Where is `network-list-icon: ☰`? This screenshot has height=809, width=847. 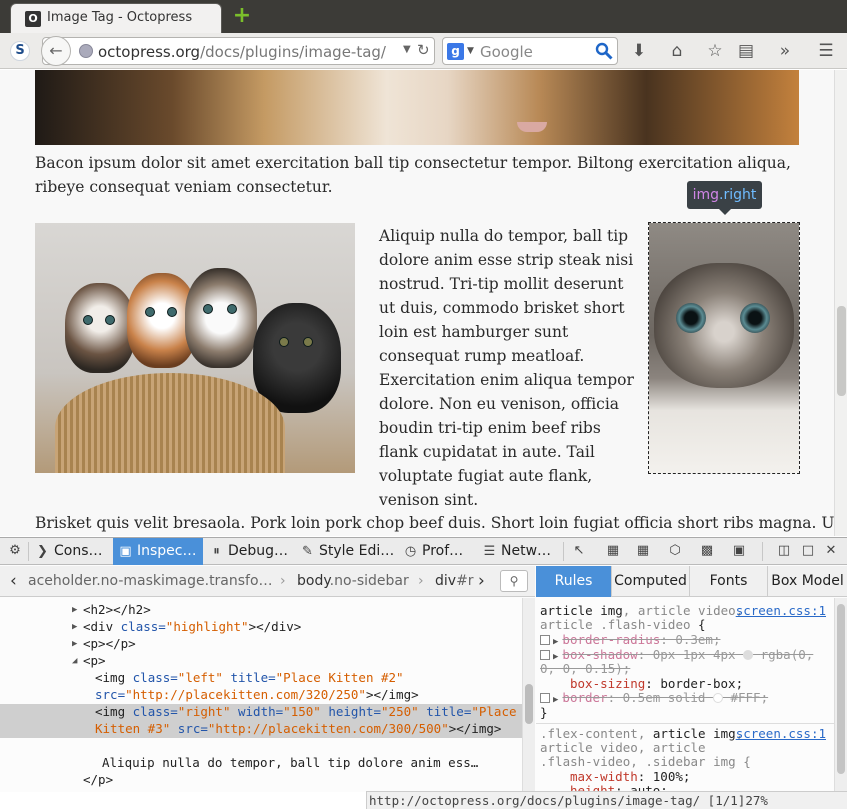 network-list-icon: ☰ is located at coordinates (489, 551).